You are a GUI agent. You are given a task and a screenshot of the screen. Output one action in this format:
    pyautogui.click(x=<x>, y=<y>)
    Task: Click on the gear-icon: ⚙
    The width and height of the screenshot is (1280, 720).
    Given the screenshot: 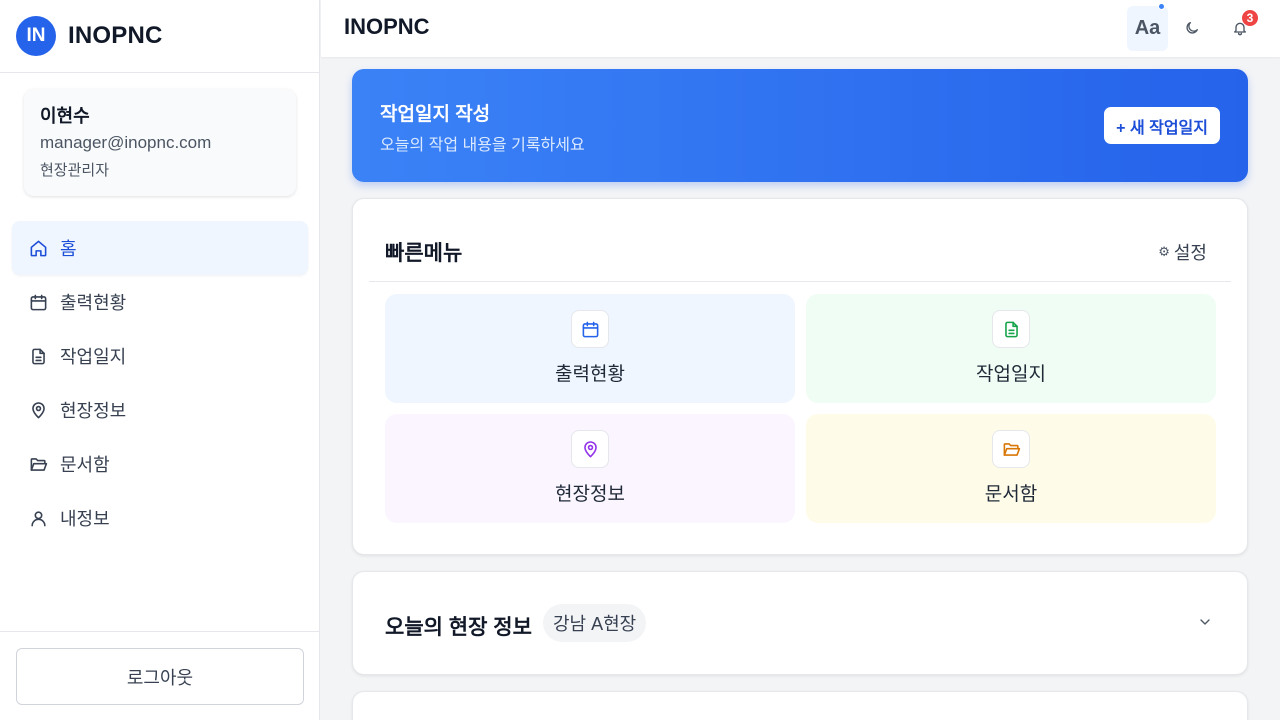 What is the action you would take?
    pyautogui.click(x=1164, y=251)
    